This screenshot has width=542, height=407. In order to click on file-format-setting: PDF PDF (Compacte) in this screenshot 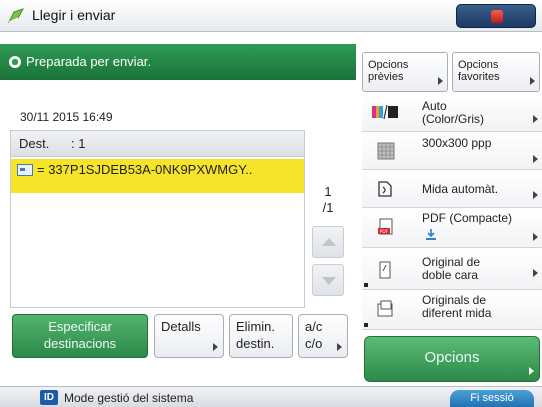, I will do `click(452, 228)`.